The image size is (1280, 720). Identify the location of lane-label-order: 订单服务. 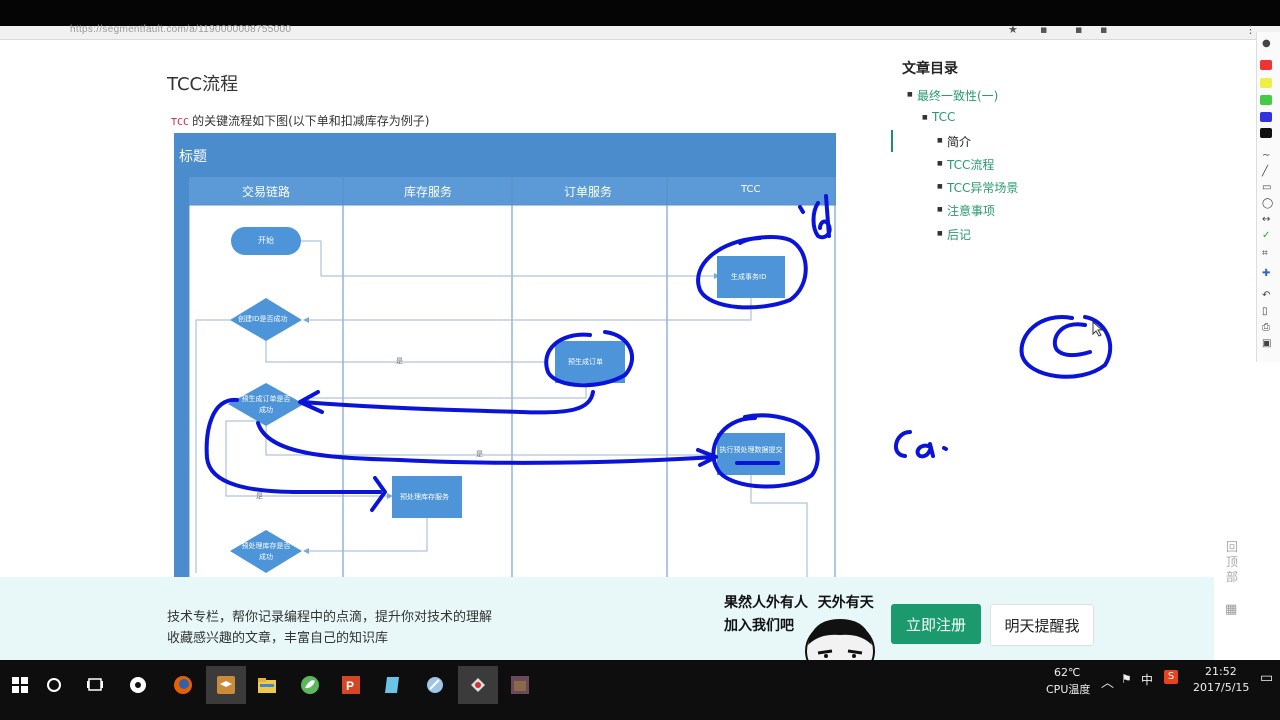
(588, 192).